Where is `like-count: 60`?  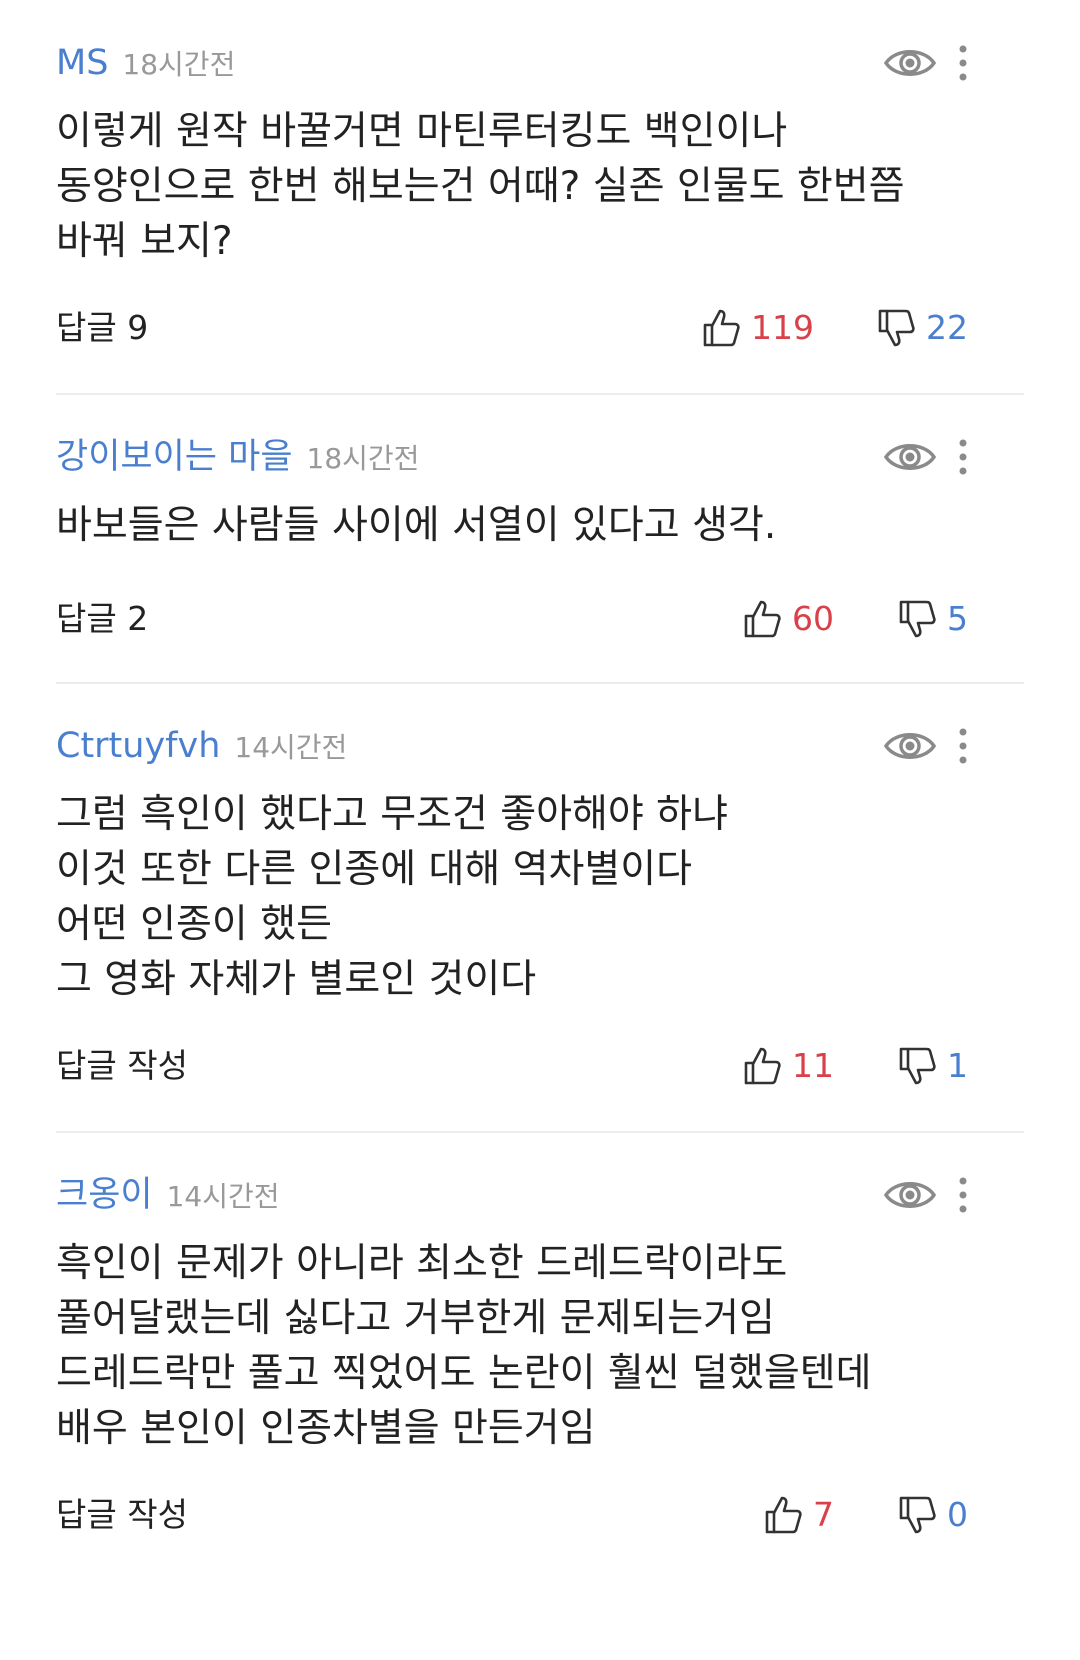 like-count: 60 is located at coordinates (813, 618).